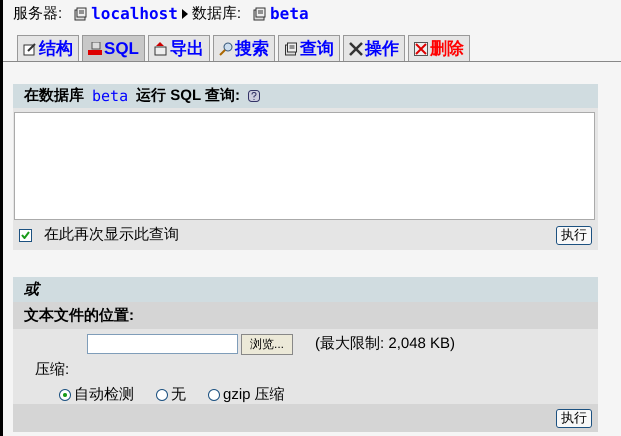  Describe the element at coordinates (104, 395) in the screenshot. I see `radio-label: 自动检测` at that location.